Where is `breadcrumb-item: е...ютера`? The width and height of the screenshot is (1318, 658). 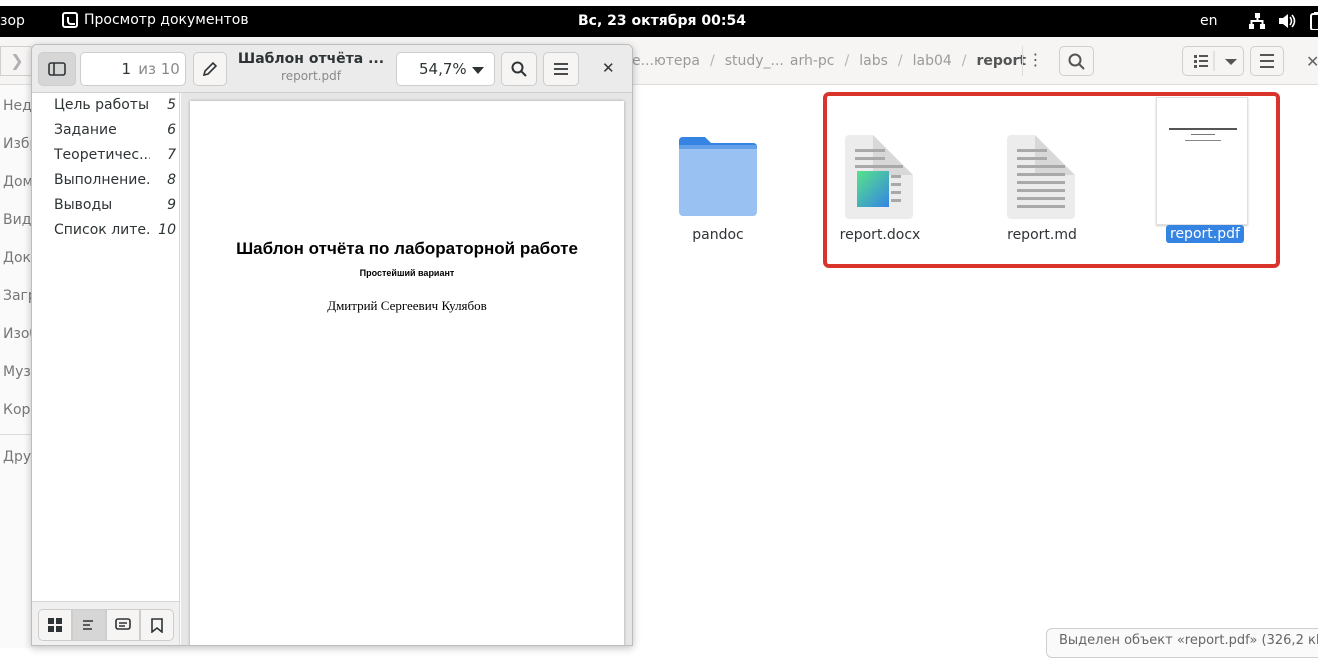 breadcrumb-item: е...ютера is located at coordinates (666, 61).